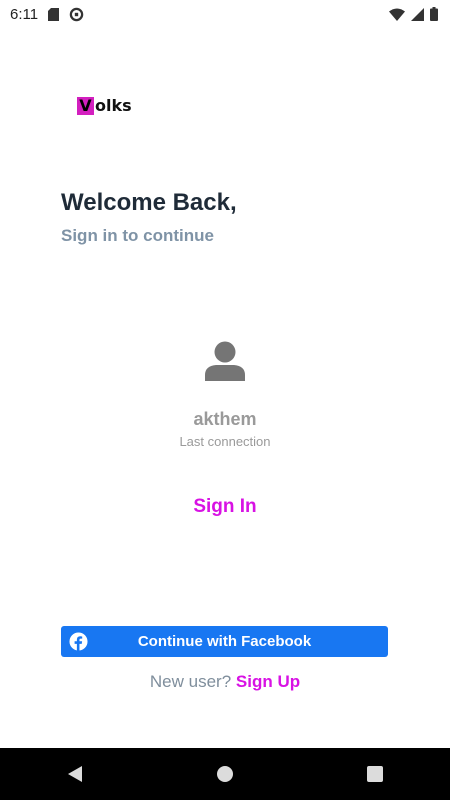  Describe the element at coordinates (375, 774) in the screenshot. I see `recents-icon` at that location.